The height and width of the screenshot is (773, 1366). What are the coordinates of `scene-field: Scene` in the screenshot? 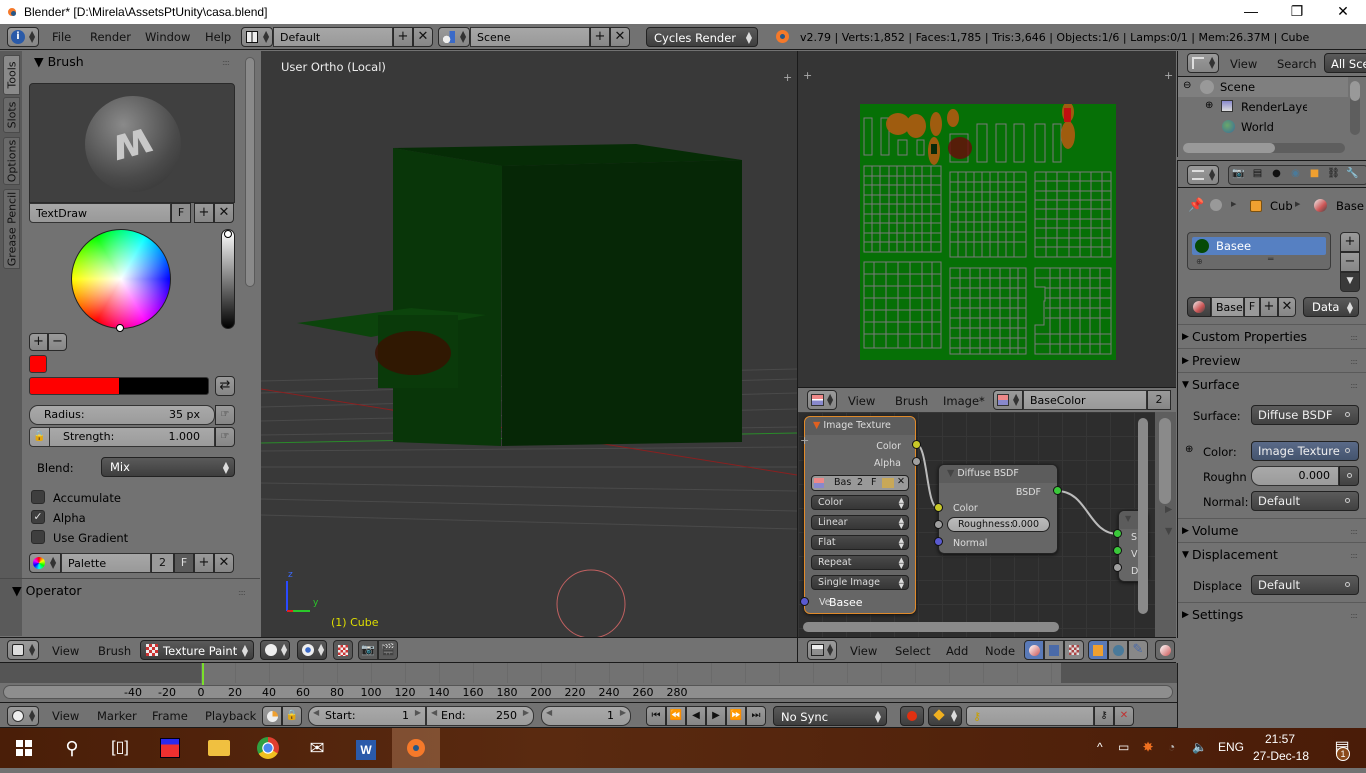 It's located at (530, 37).